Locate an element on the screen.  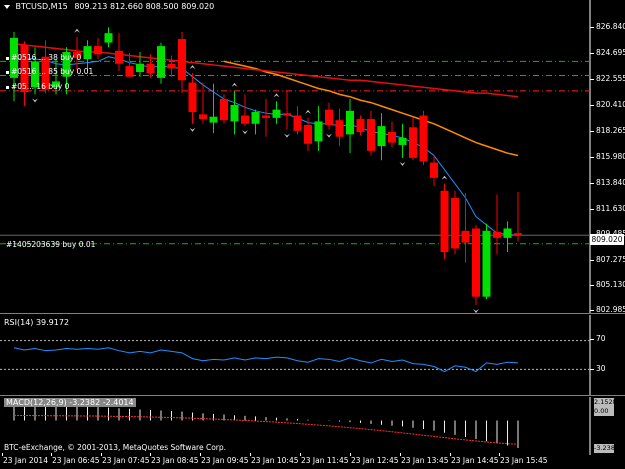
order-label-1: #0516 ... 38 buy 0 is located at coordinates (43, 57).